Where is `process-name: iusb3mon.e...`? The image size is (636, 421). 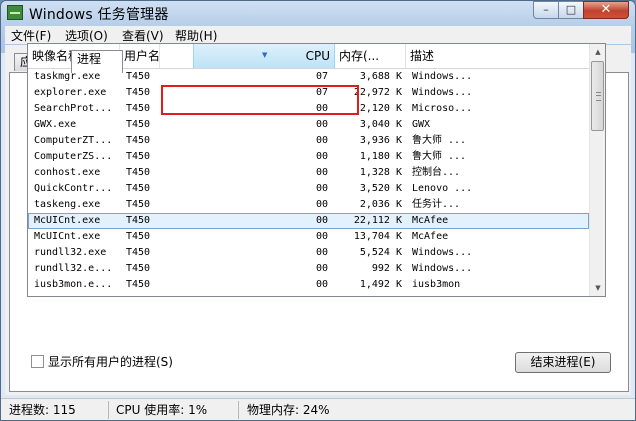
process-name: iusb3mon.e... is located at coordinates (73, 284).